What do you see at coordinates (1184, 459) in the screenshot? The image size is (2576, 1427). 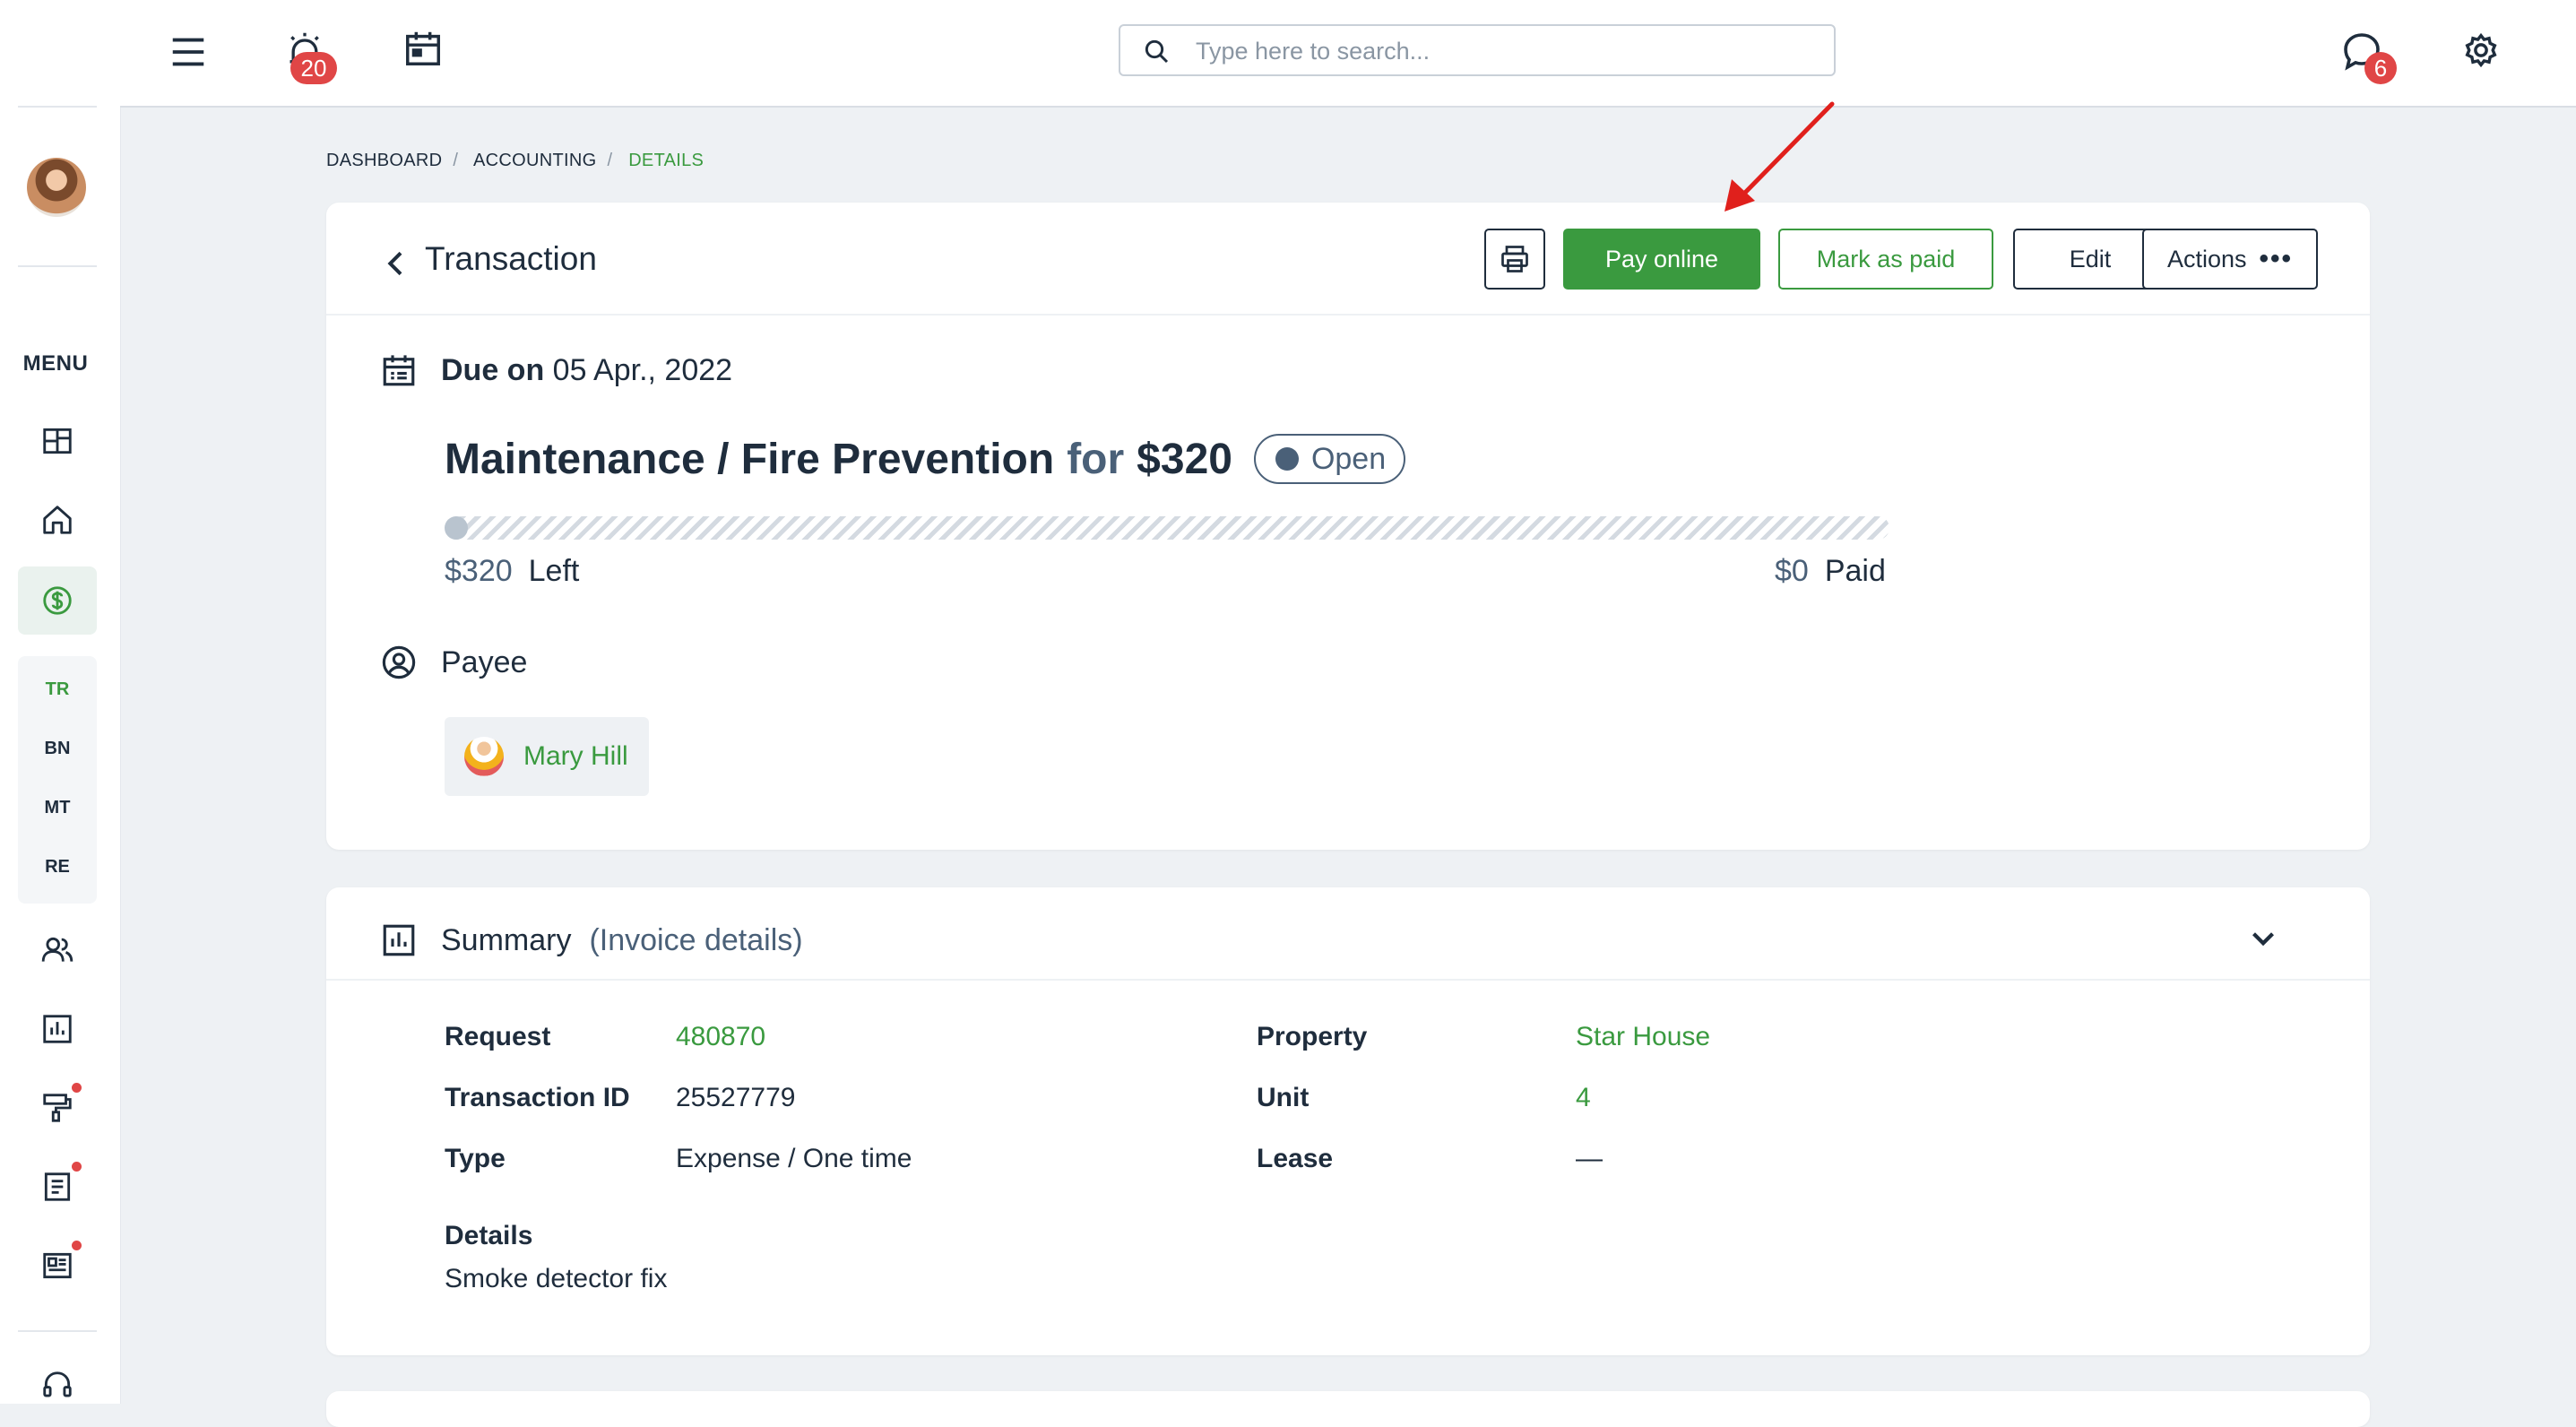 I see `transaction-amount: $320` at bounding box center [1184, 459].